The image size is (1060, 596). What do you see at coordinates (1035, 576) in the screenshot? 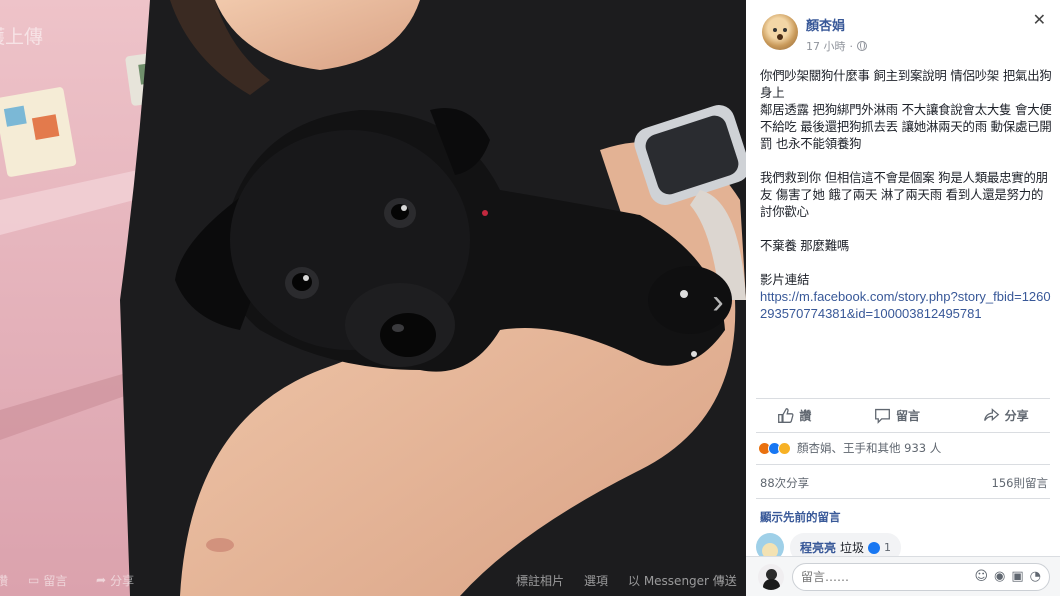
I see `sticker-icon: ◔` at bounding box center [1035, 576].